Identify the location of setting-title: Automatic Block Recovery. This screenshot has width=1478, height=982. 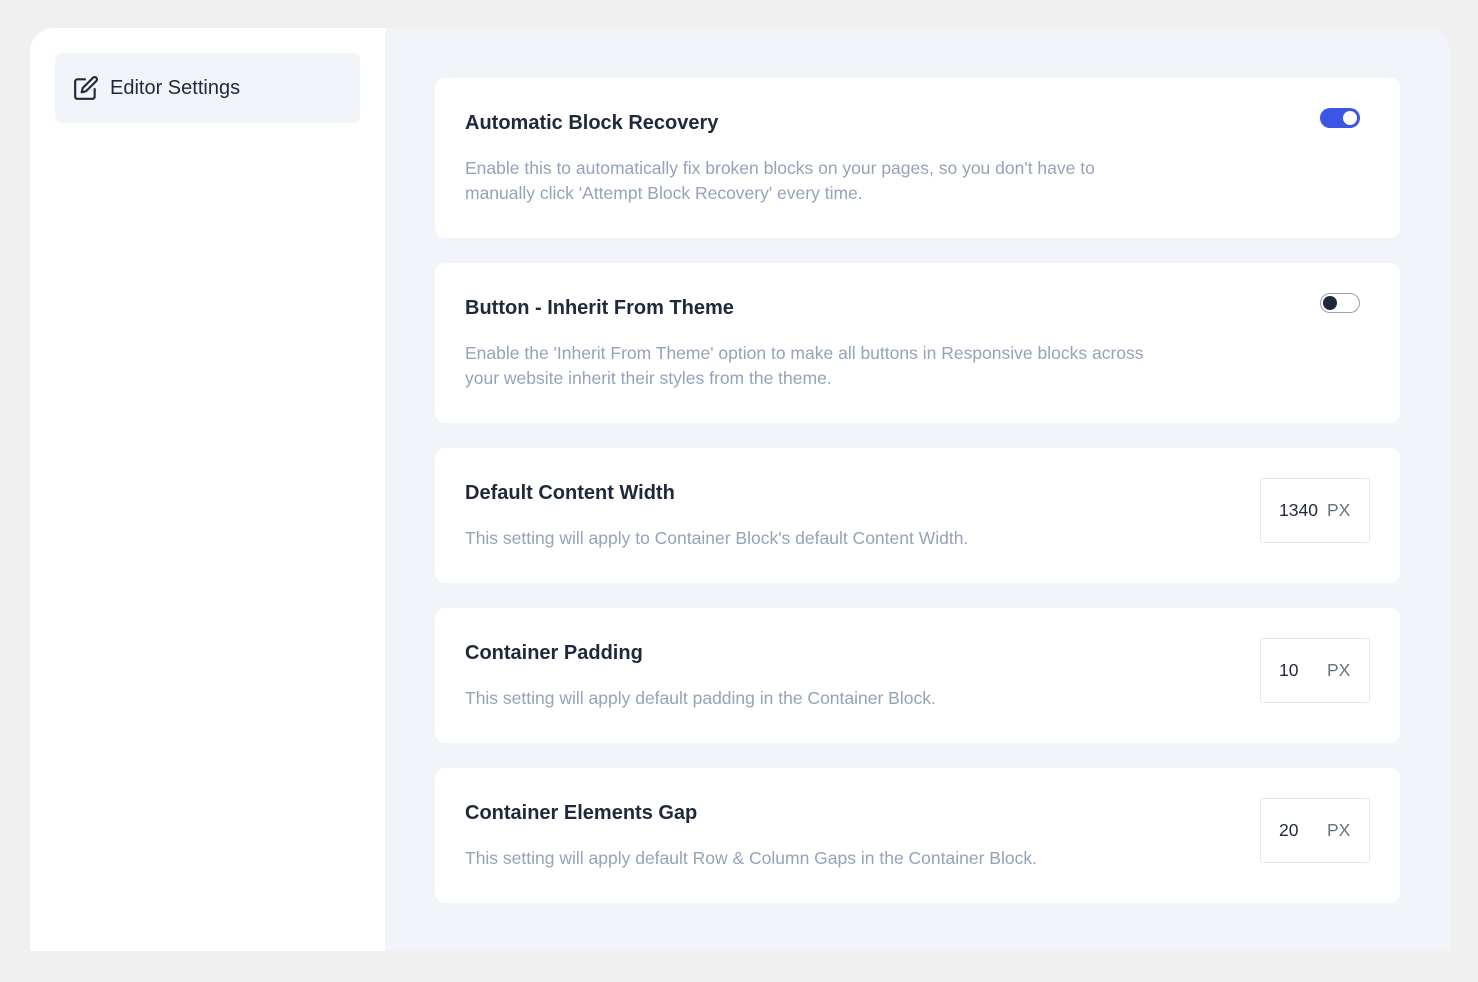
(592, 123).